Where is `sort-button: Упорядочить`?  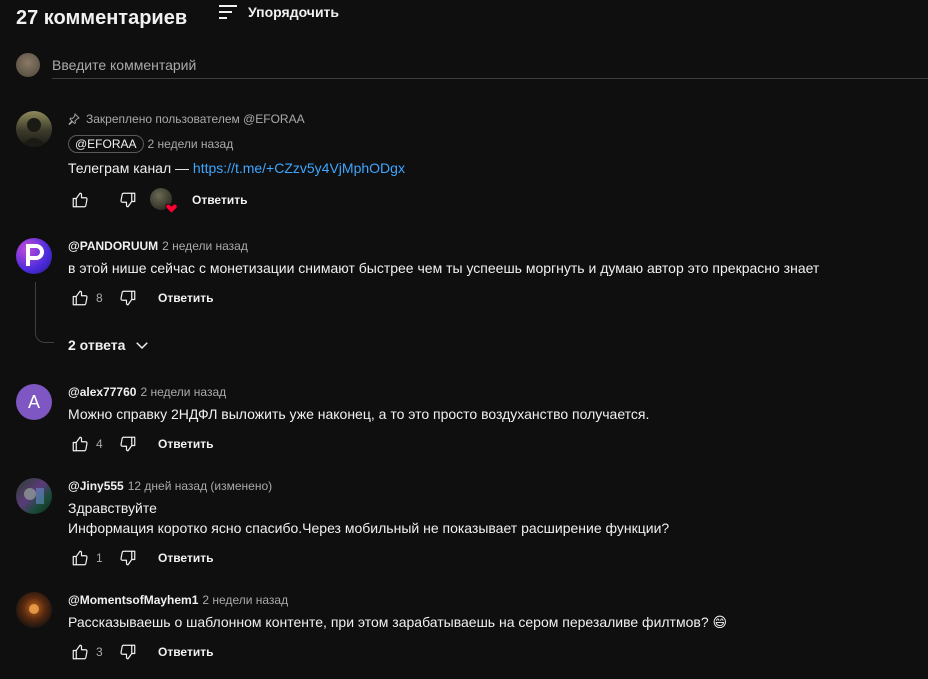 sort-button: Упорядочить is located at coordinates (278, 12).